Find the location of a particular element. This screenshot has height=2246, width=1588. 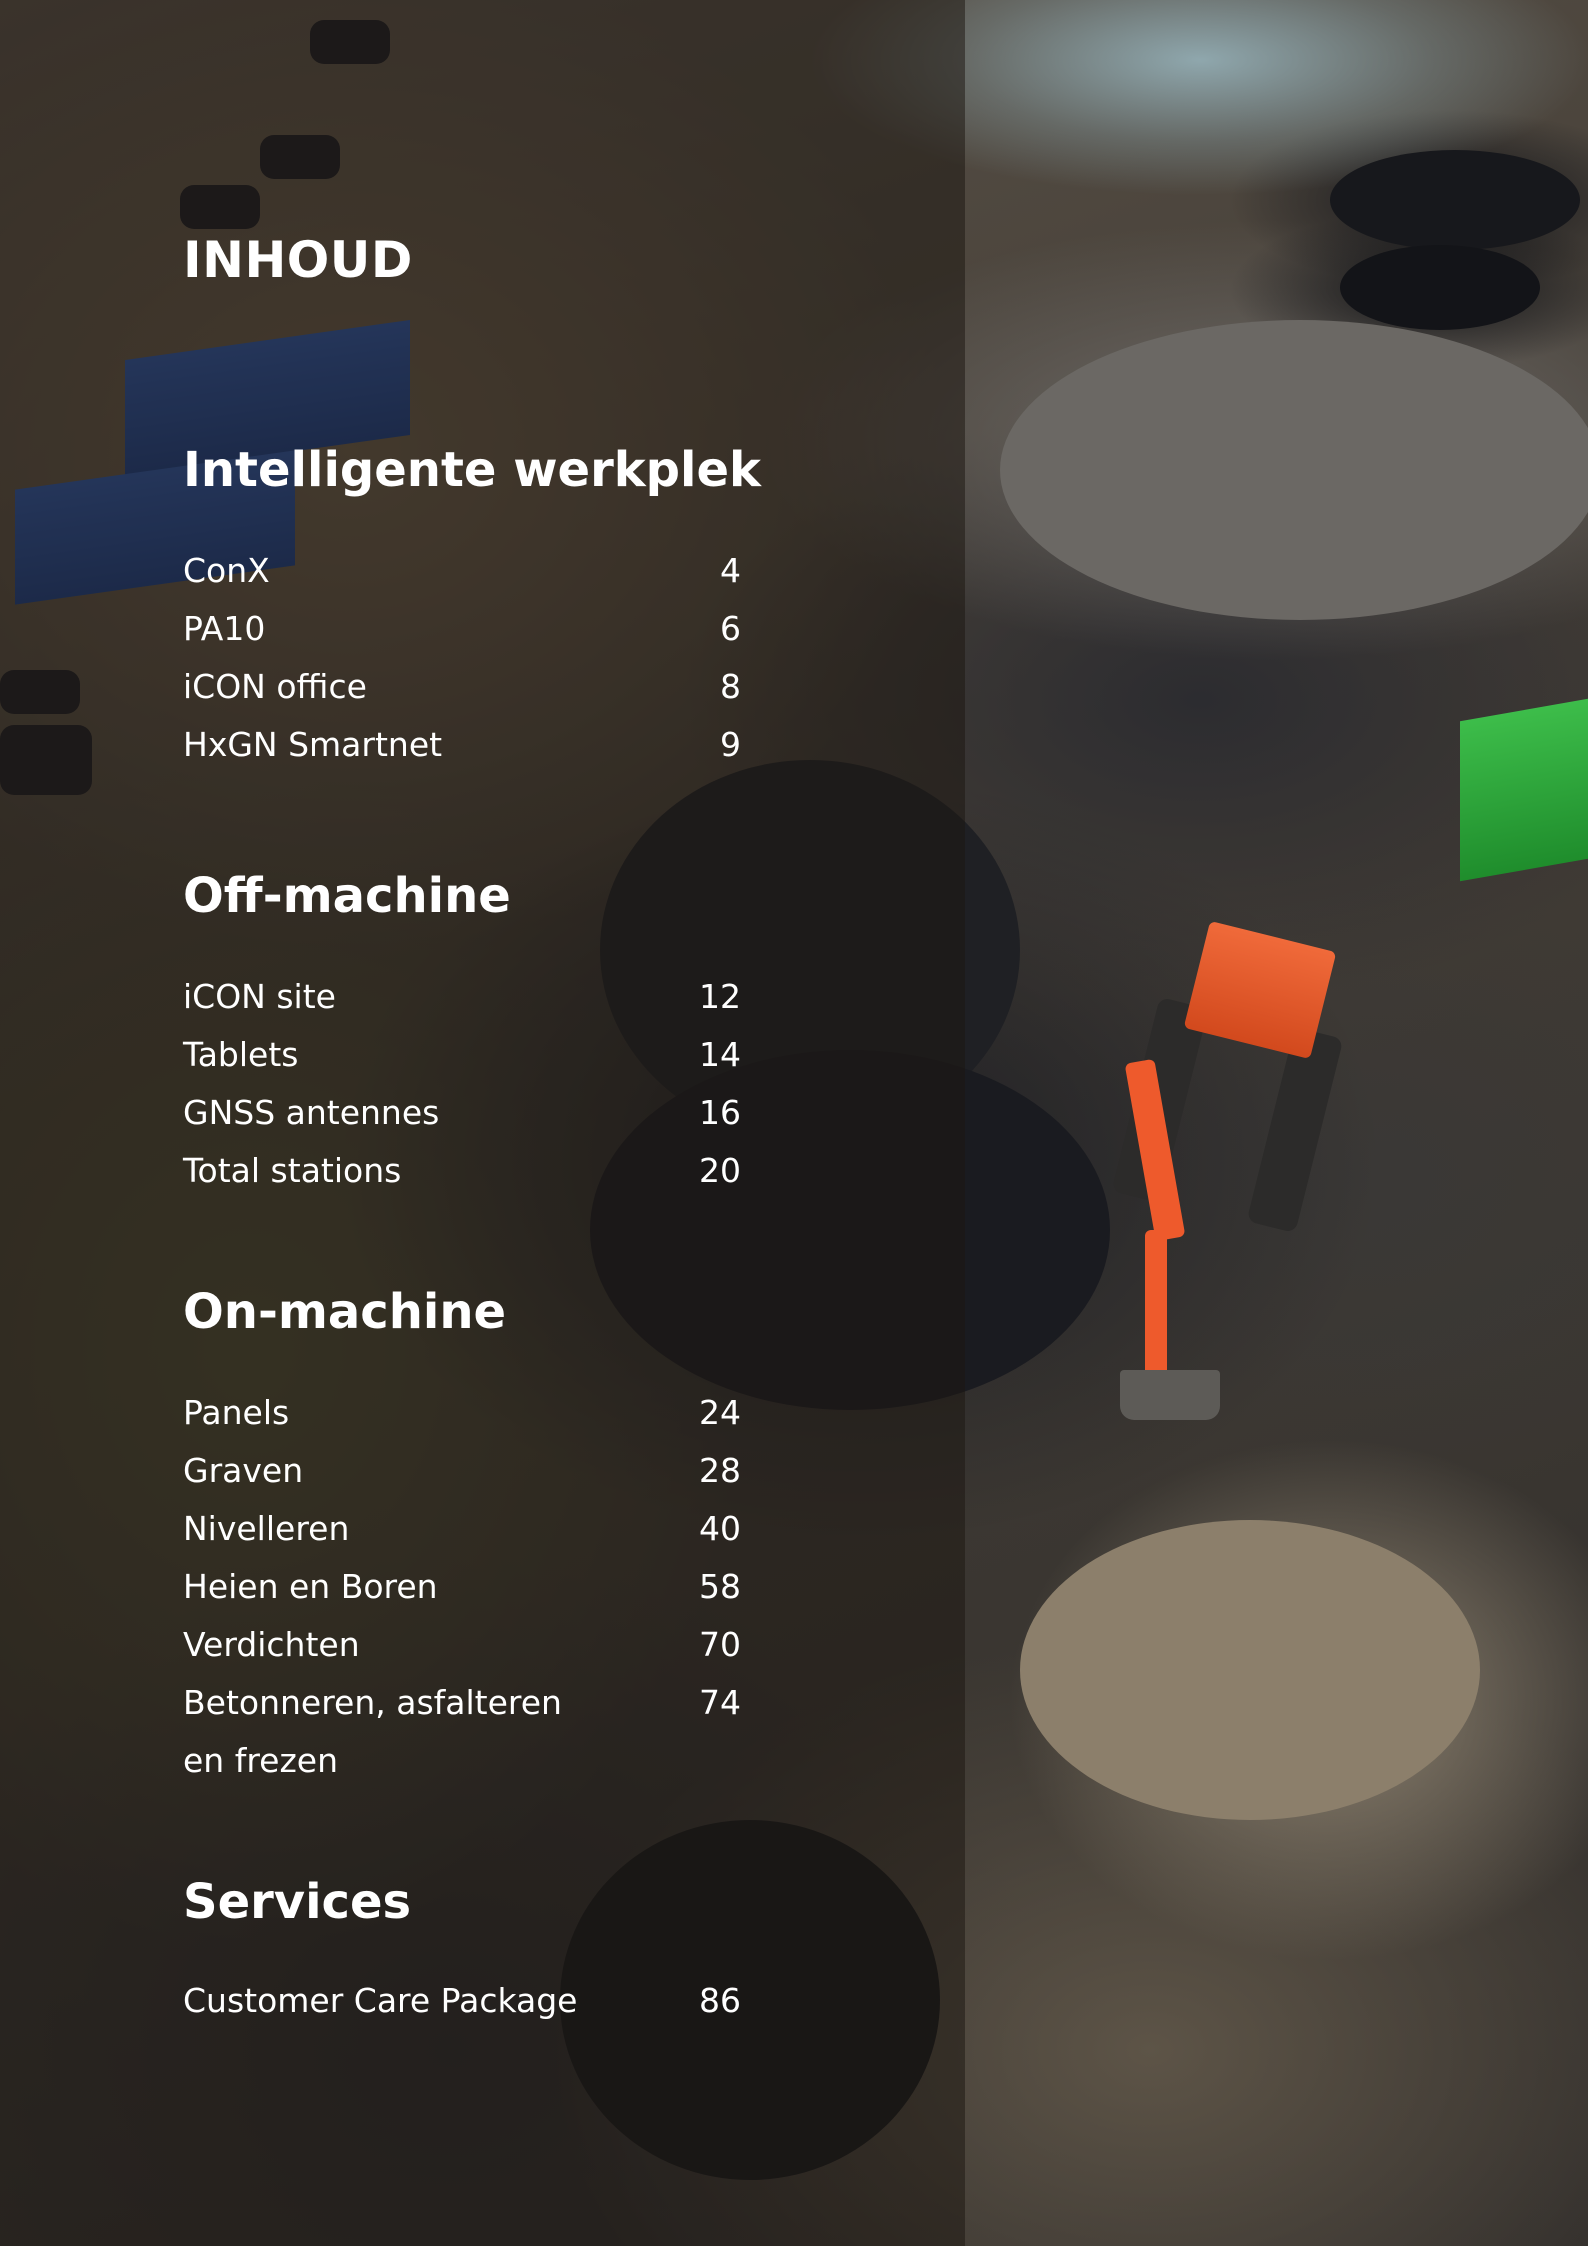

toc-page-number: 74 is located at coordinates (720, 1702).